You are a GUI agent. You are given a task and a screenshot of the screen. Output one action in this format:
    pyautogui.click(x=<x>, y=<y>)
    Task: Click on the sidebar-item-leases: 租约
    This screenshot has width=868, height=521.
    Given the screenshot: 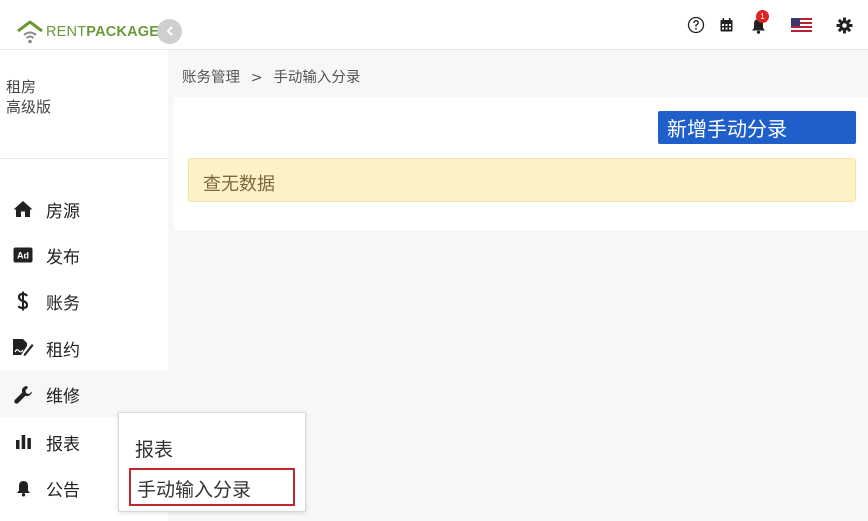 What is the action you would take?
    pyautogui.click(x=84, y=348)
    